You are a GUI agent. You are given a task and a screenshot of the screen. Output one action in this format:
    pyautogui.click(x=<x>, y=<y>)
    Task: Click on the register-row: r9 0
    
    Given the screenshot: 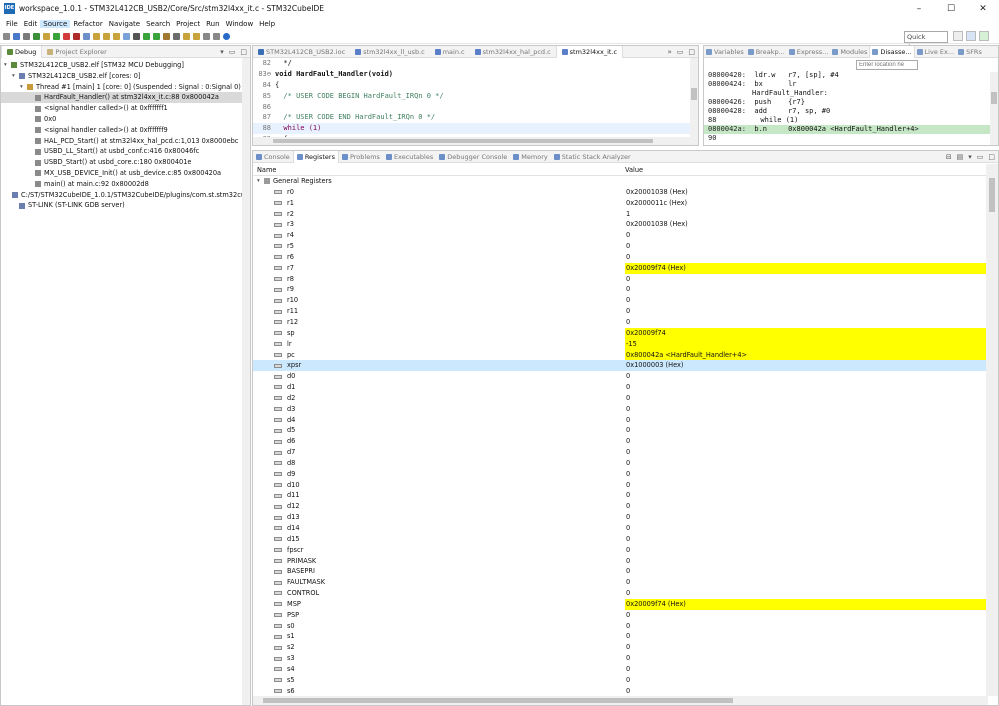 What is the action you would take?
    pyautogui.click(x=619, y=289)
    